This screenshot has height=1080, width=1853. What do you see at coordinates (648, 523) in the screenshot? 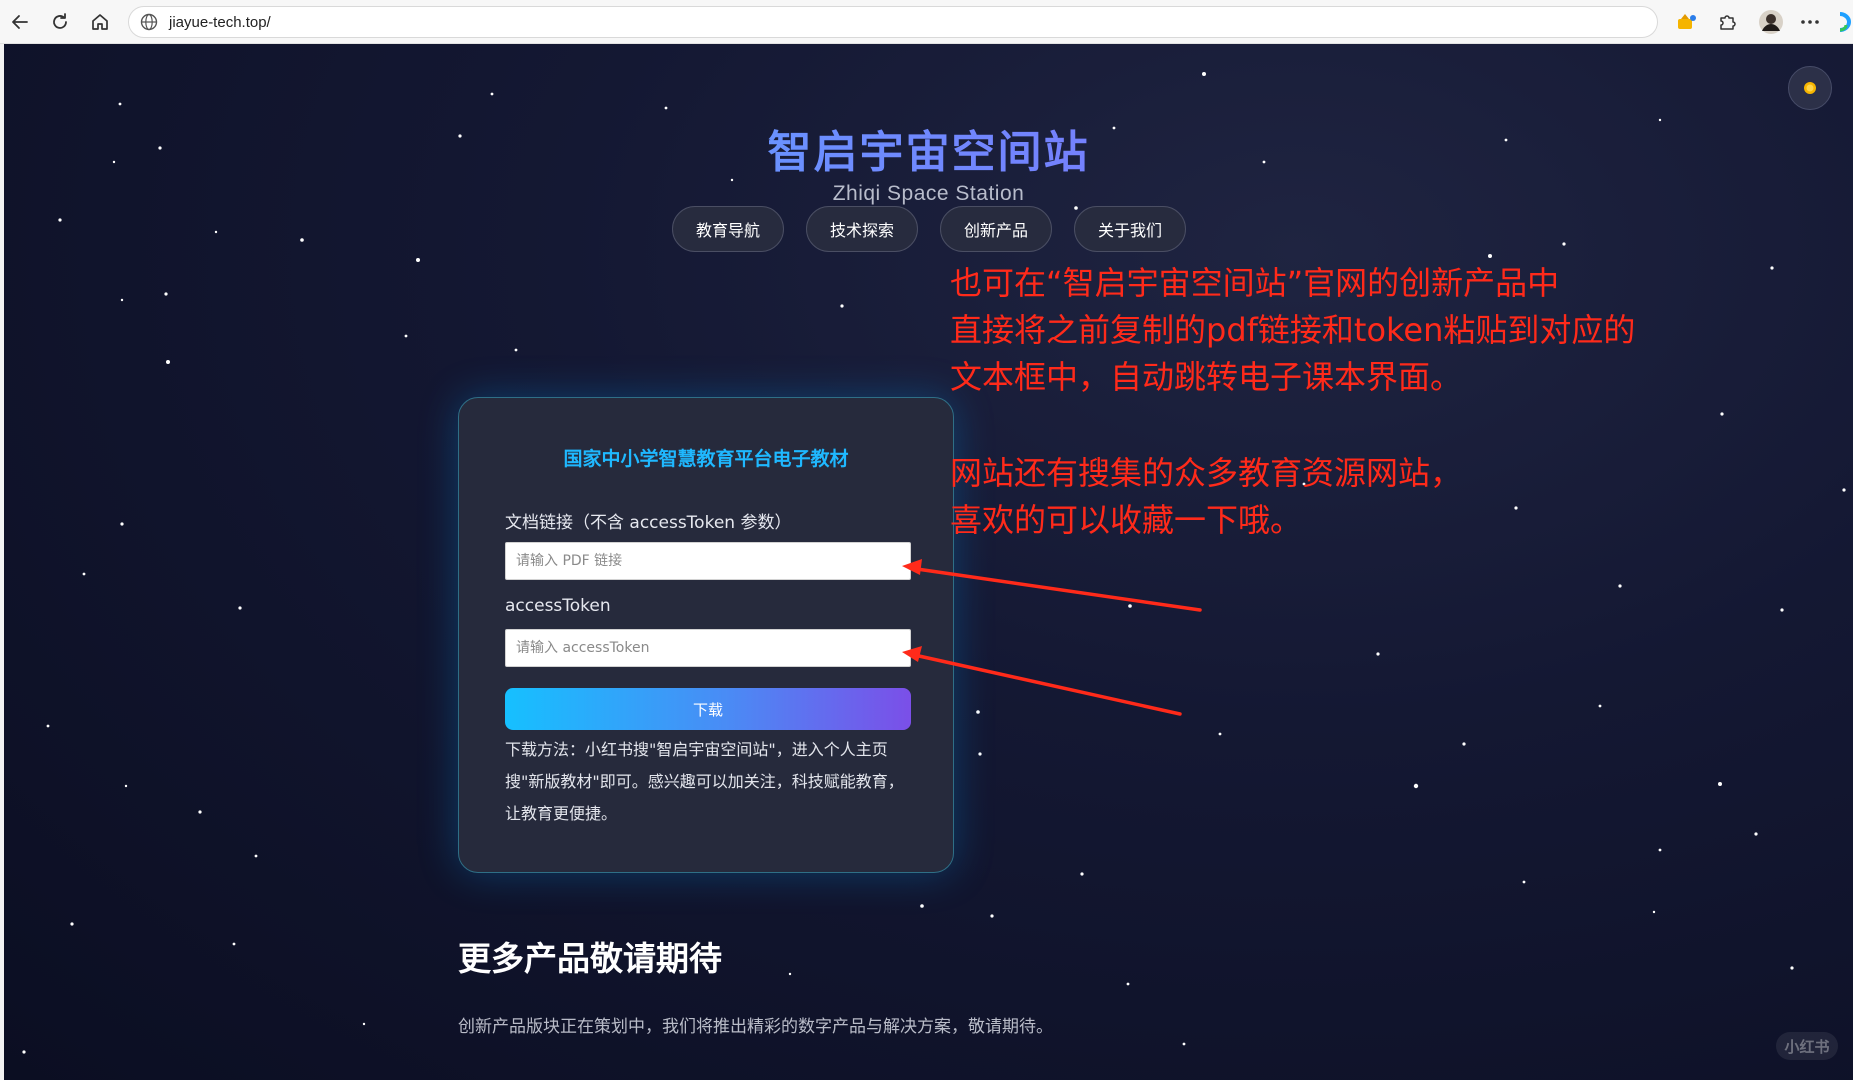
I see `doc-link-label: 文档链接（不含 accessToken 参数）` at bounding box center [648, 523].